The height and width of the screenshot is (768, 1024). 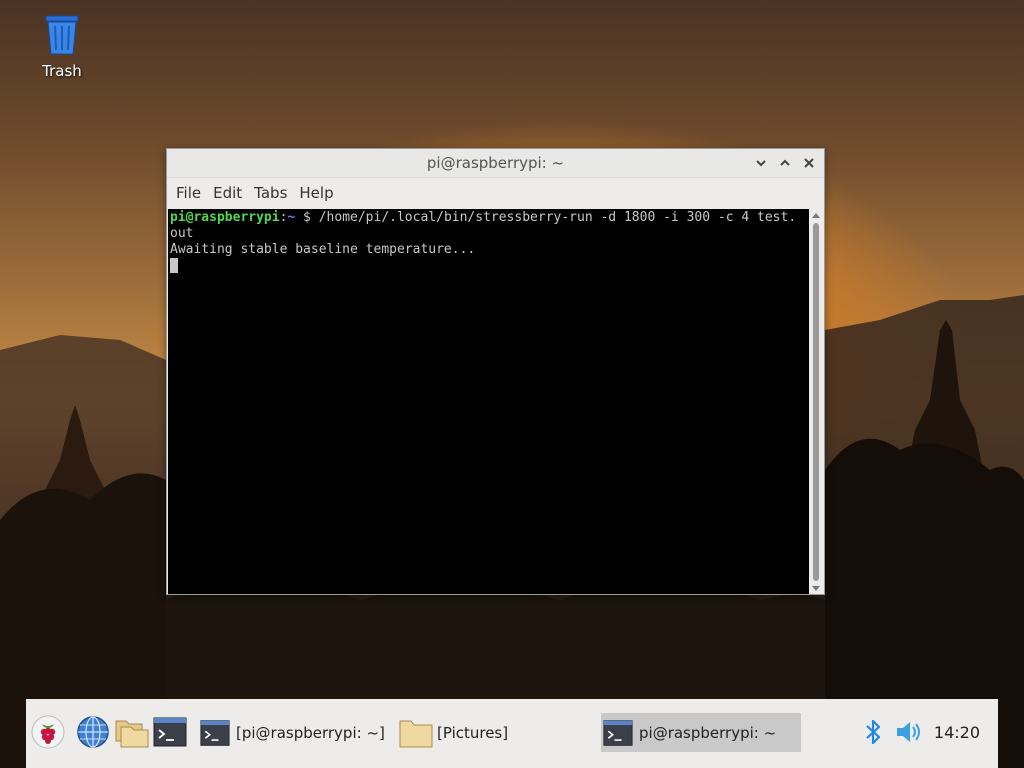 I want to click on terminal-launcher, so click(x=170, y=732).